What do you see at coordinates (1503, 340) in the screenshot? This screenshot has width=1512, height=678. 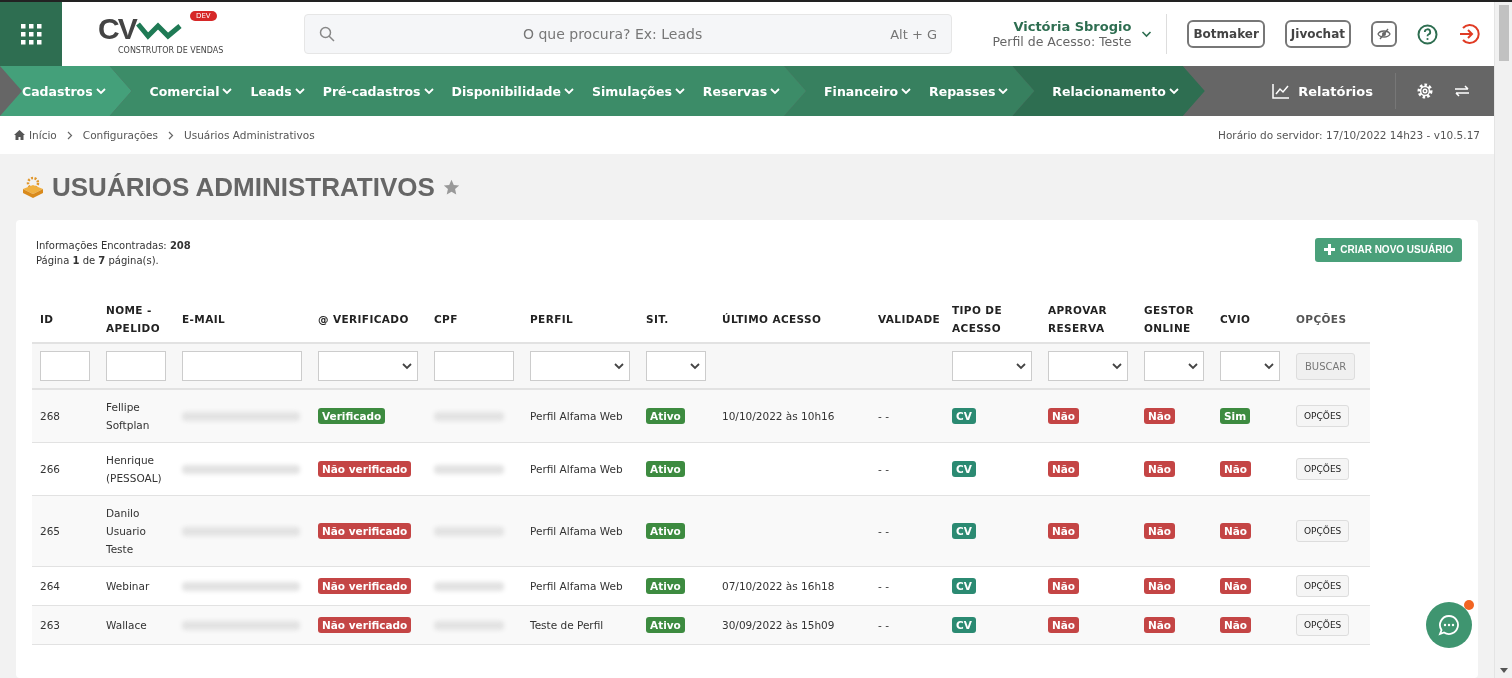 I see `scrollbar` at bounding box center [1503, 340].